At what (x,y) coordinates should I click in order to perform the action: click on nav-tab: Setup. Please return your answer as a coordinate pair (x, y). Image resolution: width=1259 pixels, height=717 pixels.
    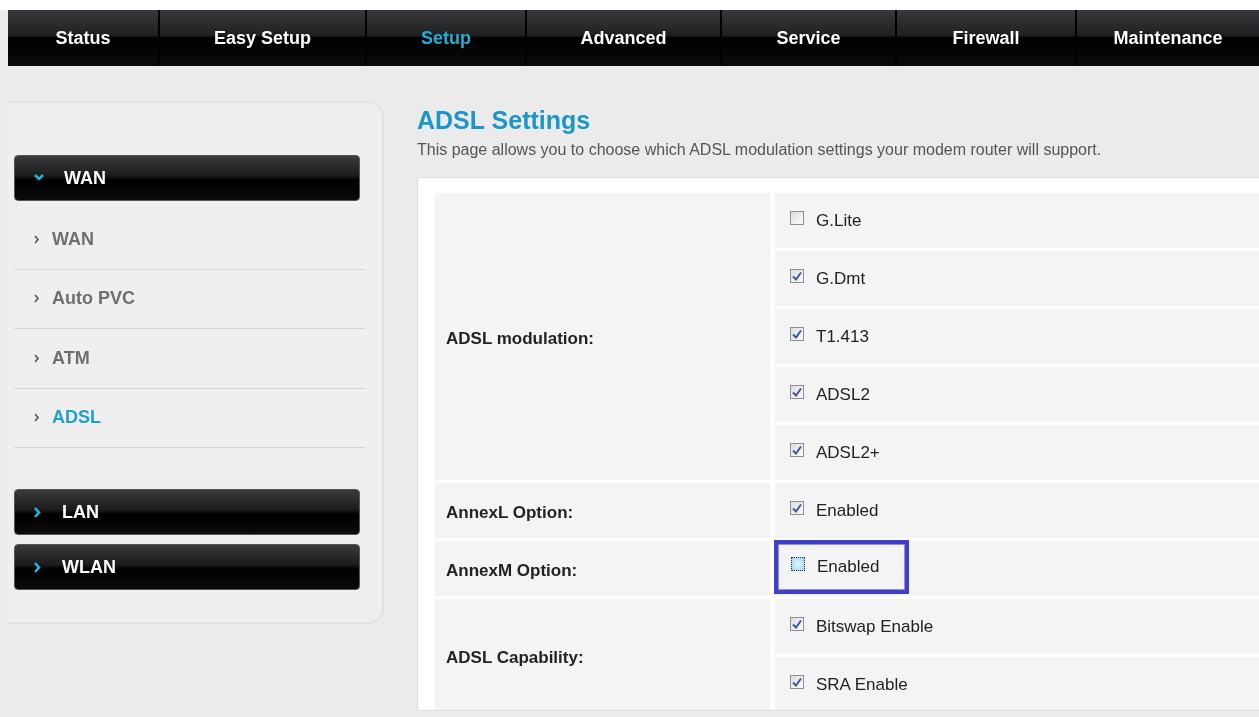
    Looking at the image, I should click on (446, 38).